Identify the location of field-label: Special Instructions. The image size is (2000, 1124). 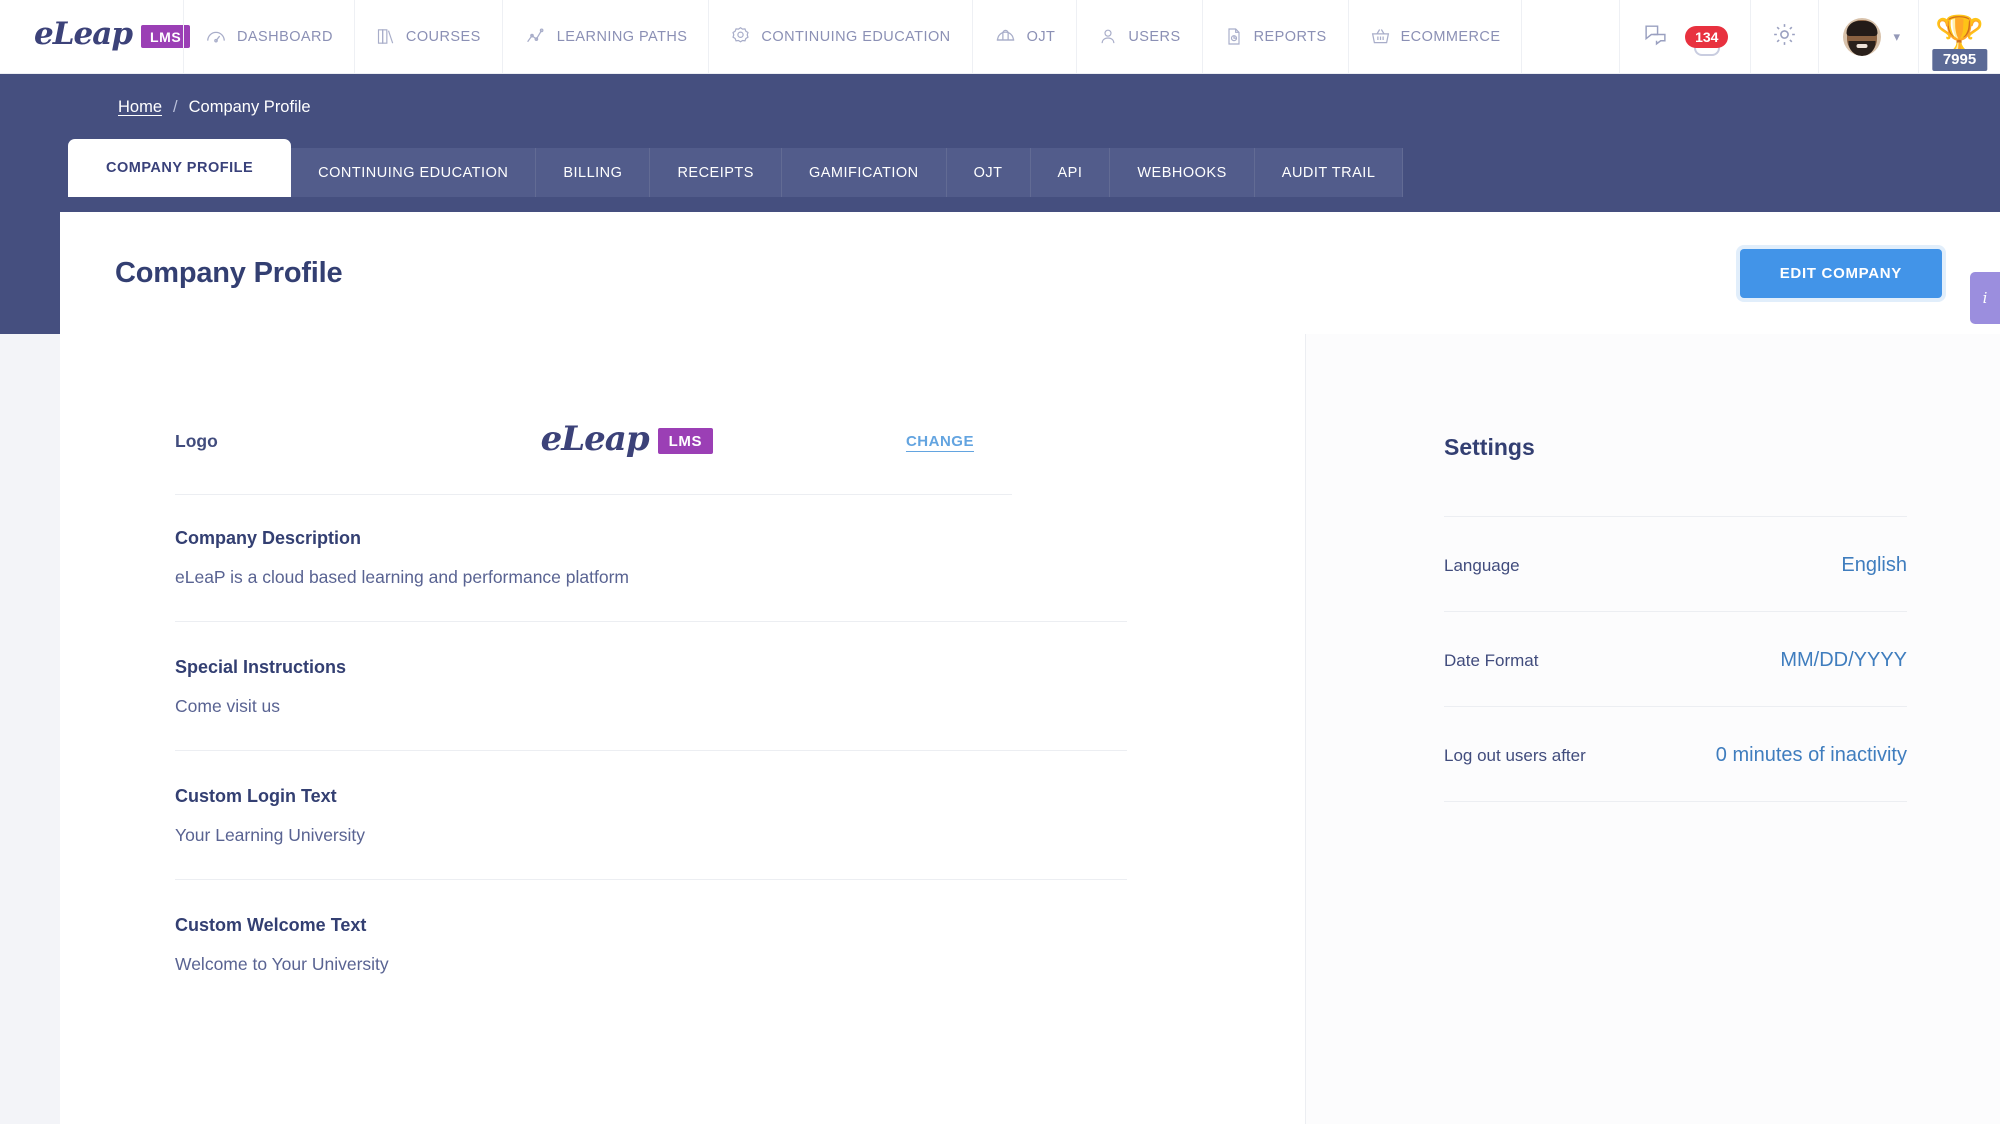
(261, 667).